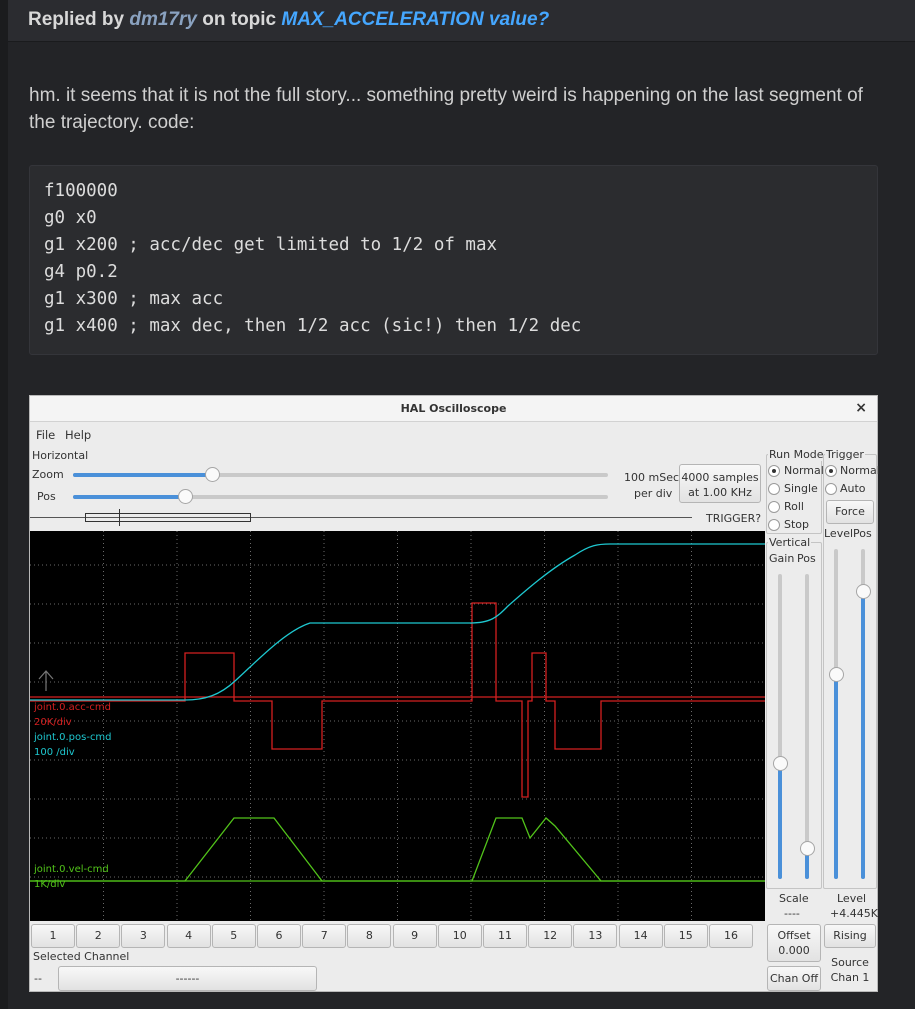 The width and height of the screenshot is (915, 1009). What do you see at coordinates (862, 533) in the screenshot?
I see `trigger-pos-label: Pos` at bounding box center [862, 533].